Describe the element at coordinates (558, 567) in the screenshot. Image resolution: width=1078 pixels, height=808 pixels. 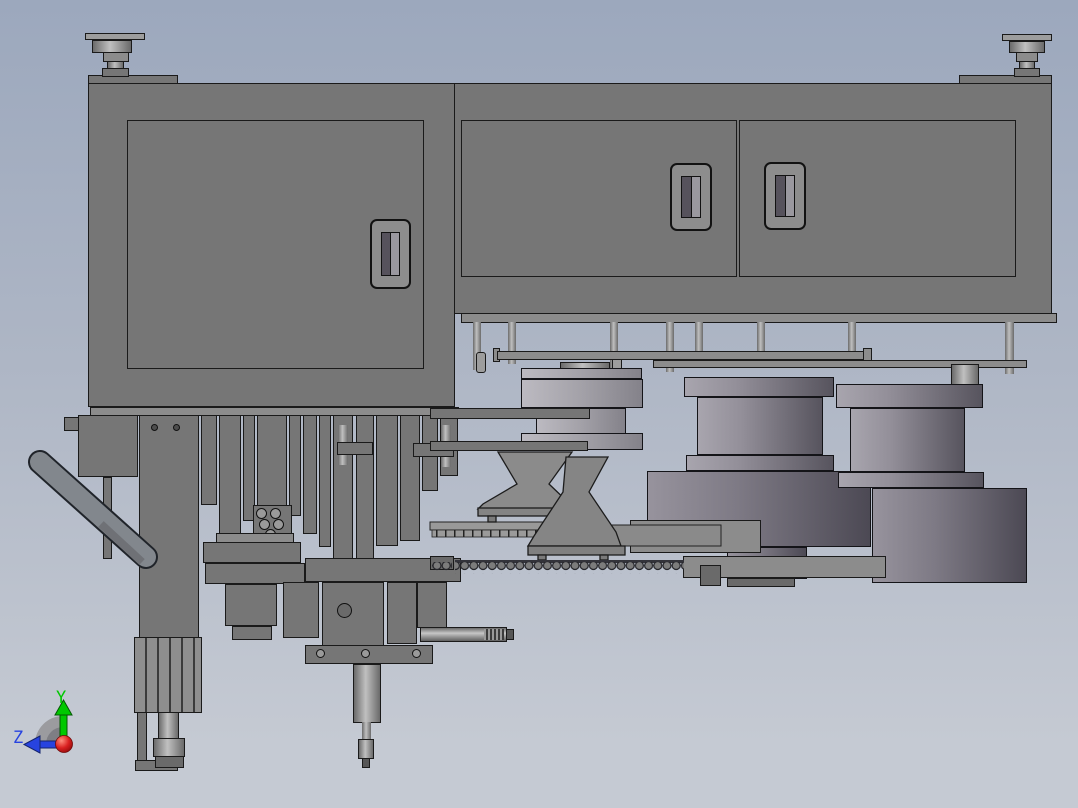
I see `conveyor-chain` at that location.